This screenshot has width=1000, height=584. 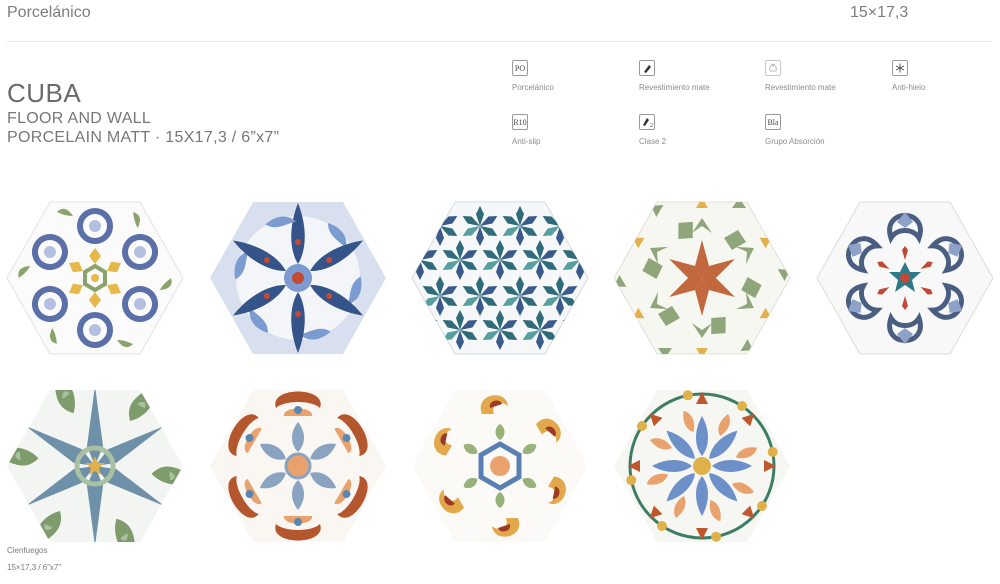 I want to click on product-line-1: FLOOR AND WALL, so click(x=79, y=118).